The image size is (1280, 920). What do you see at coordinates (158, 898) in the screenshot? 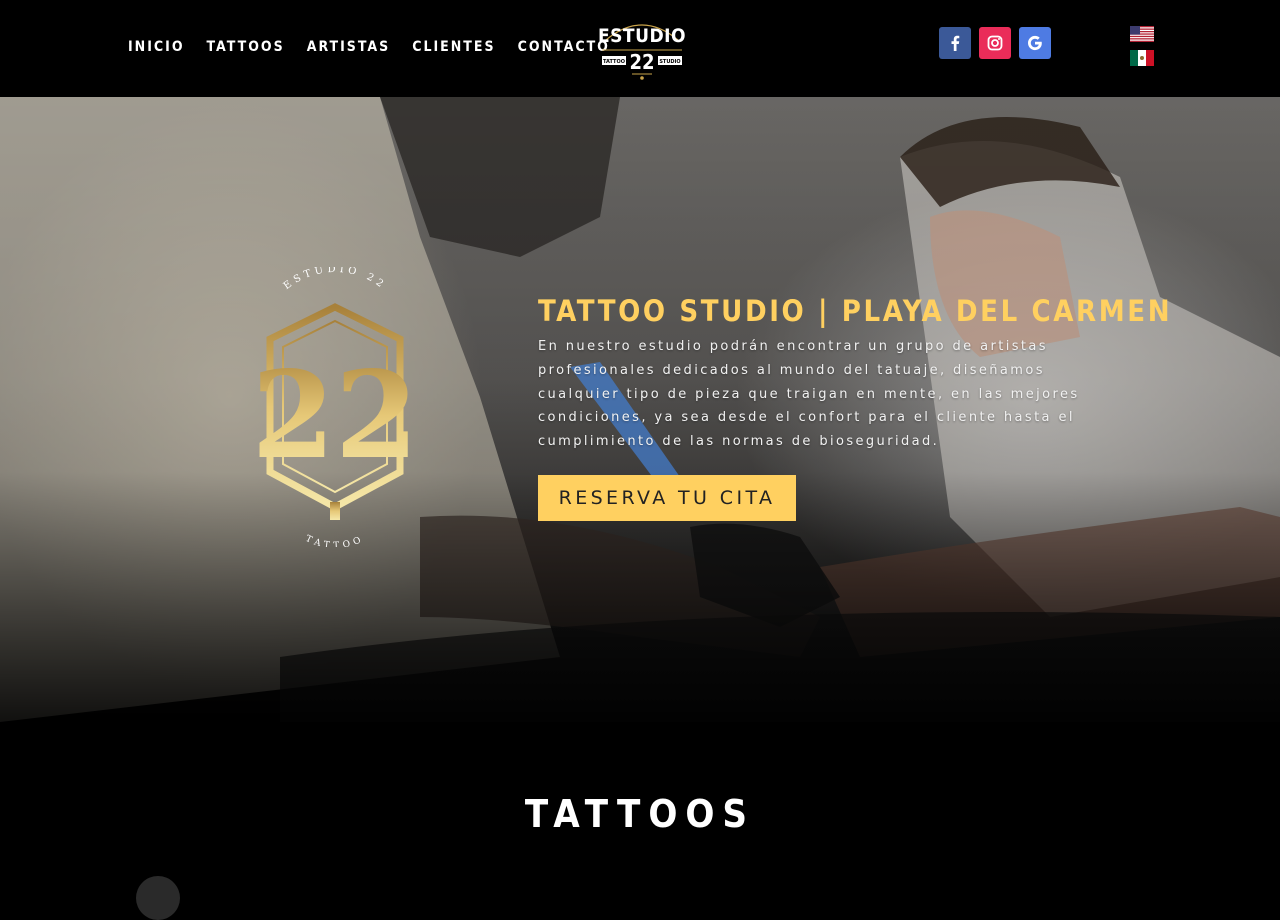
I see `carousel-prev-button` at bounding box center [158, 898].